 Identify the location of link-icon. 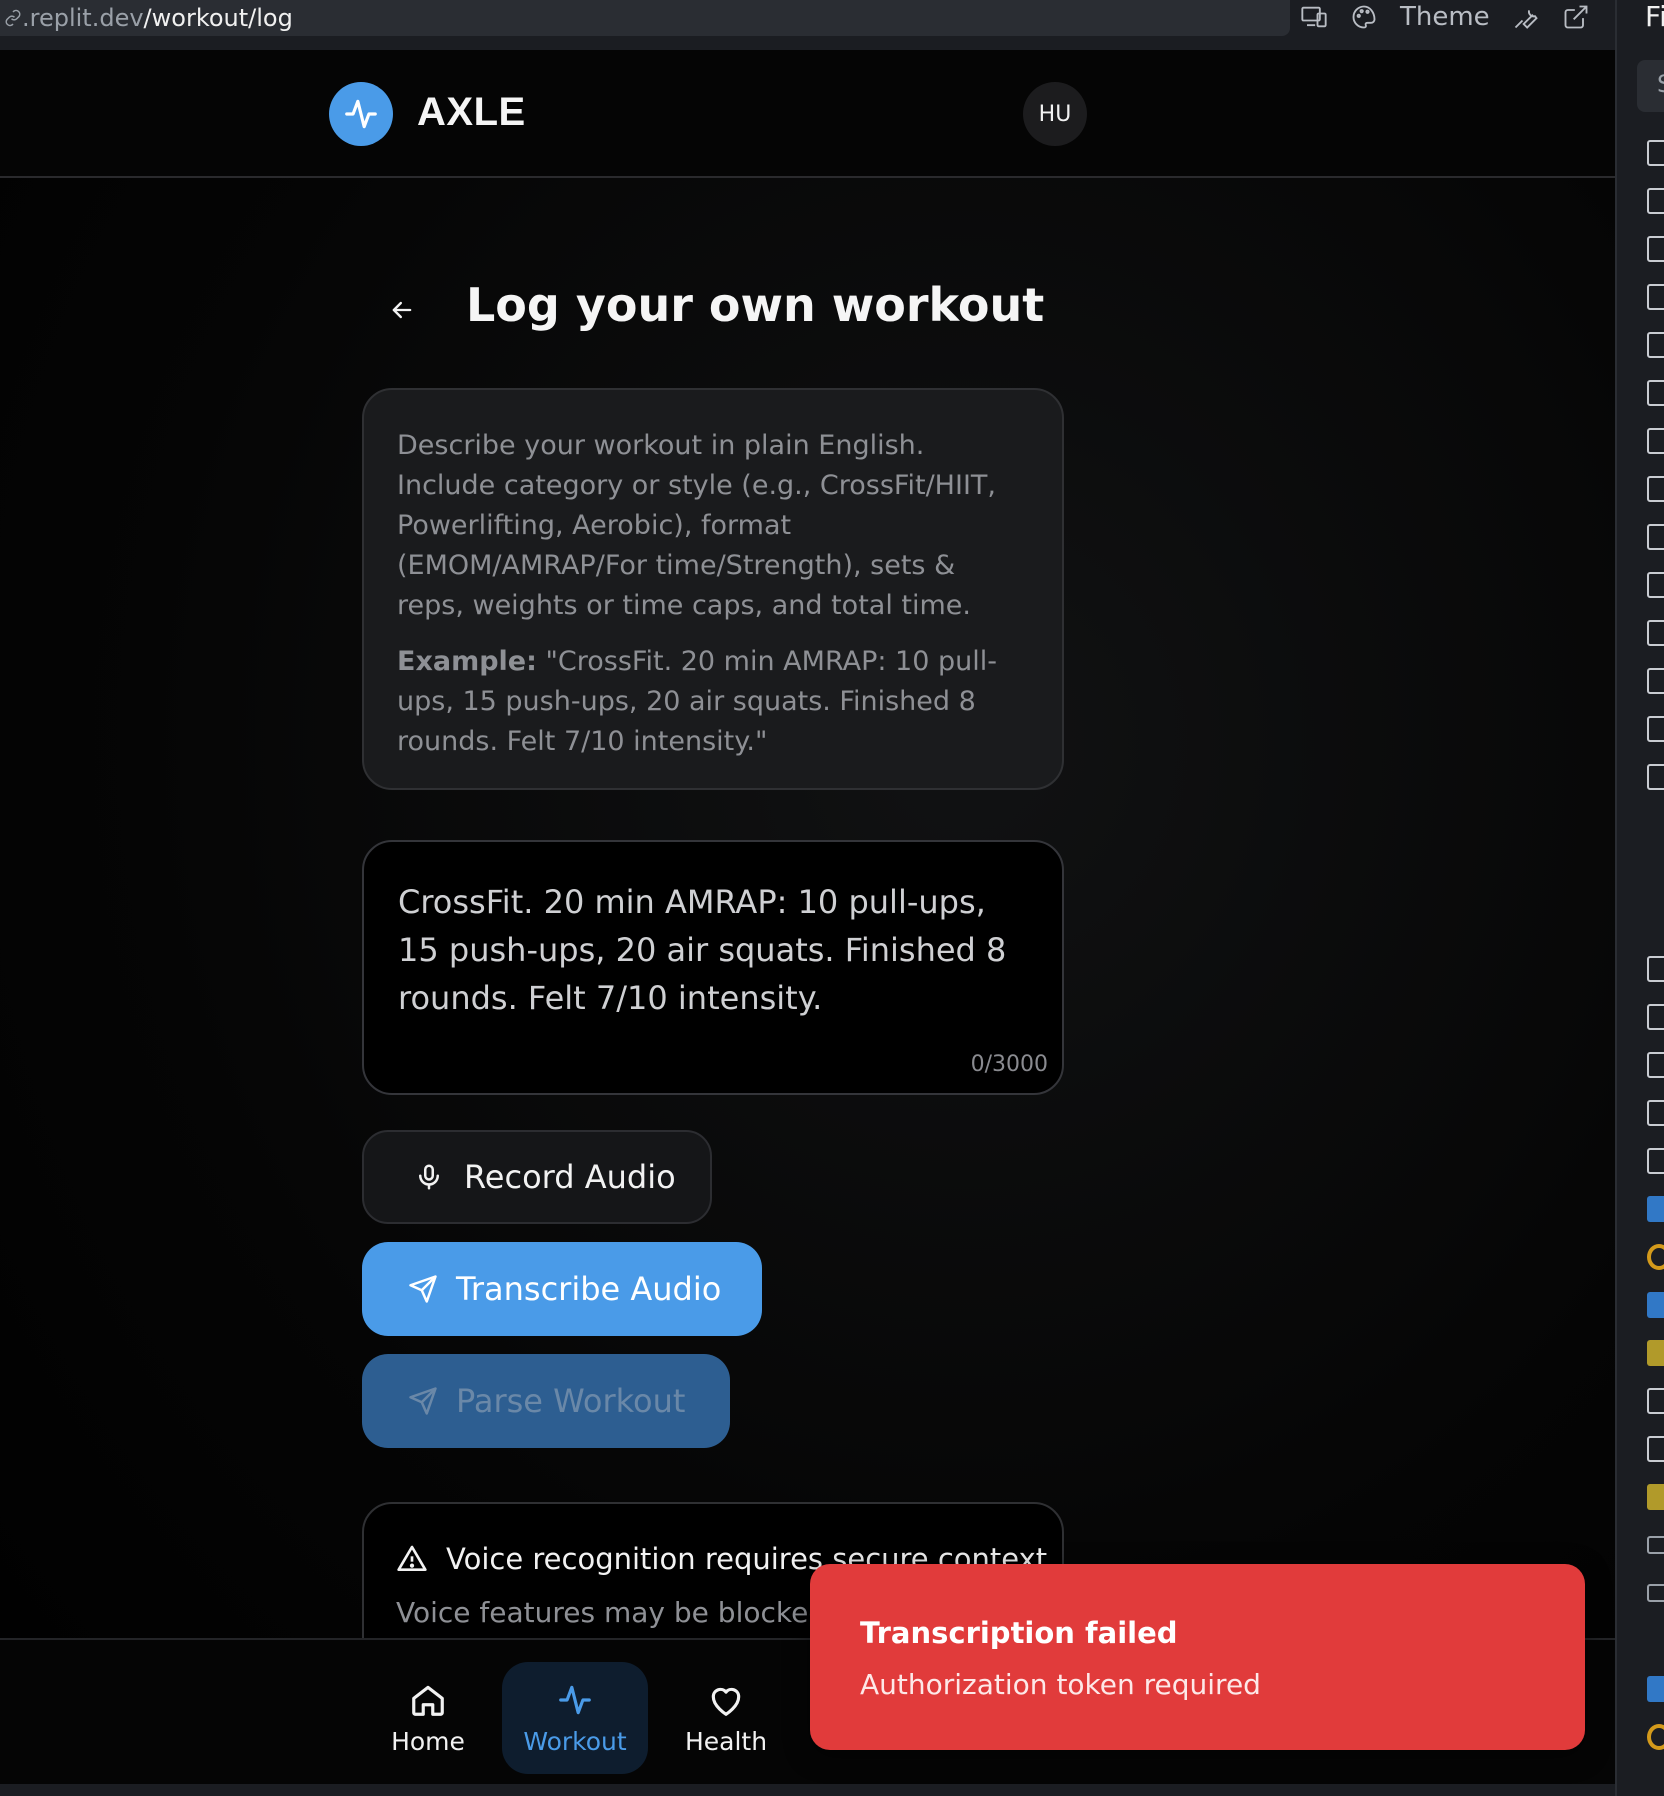
(13, 18).